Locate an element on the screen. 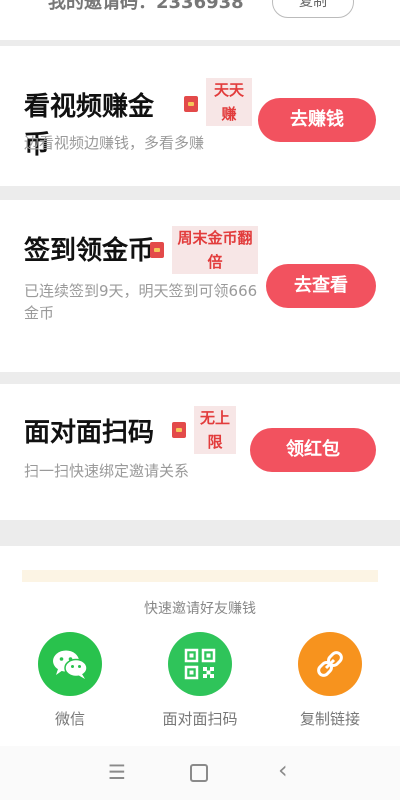 The image size is (400, 800). quick-invite-title: 快速邀请好友赚钱 is located at coordinates (200, 609).